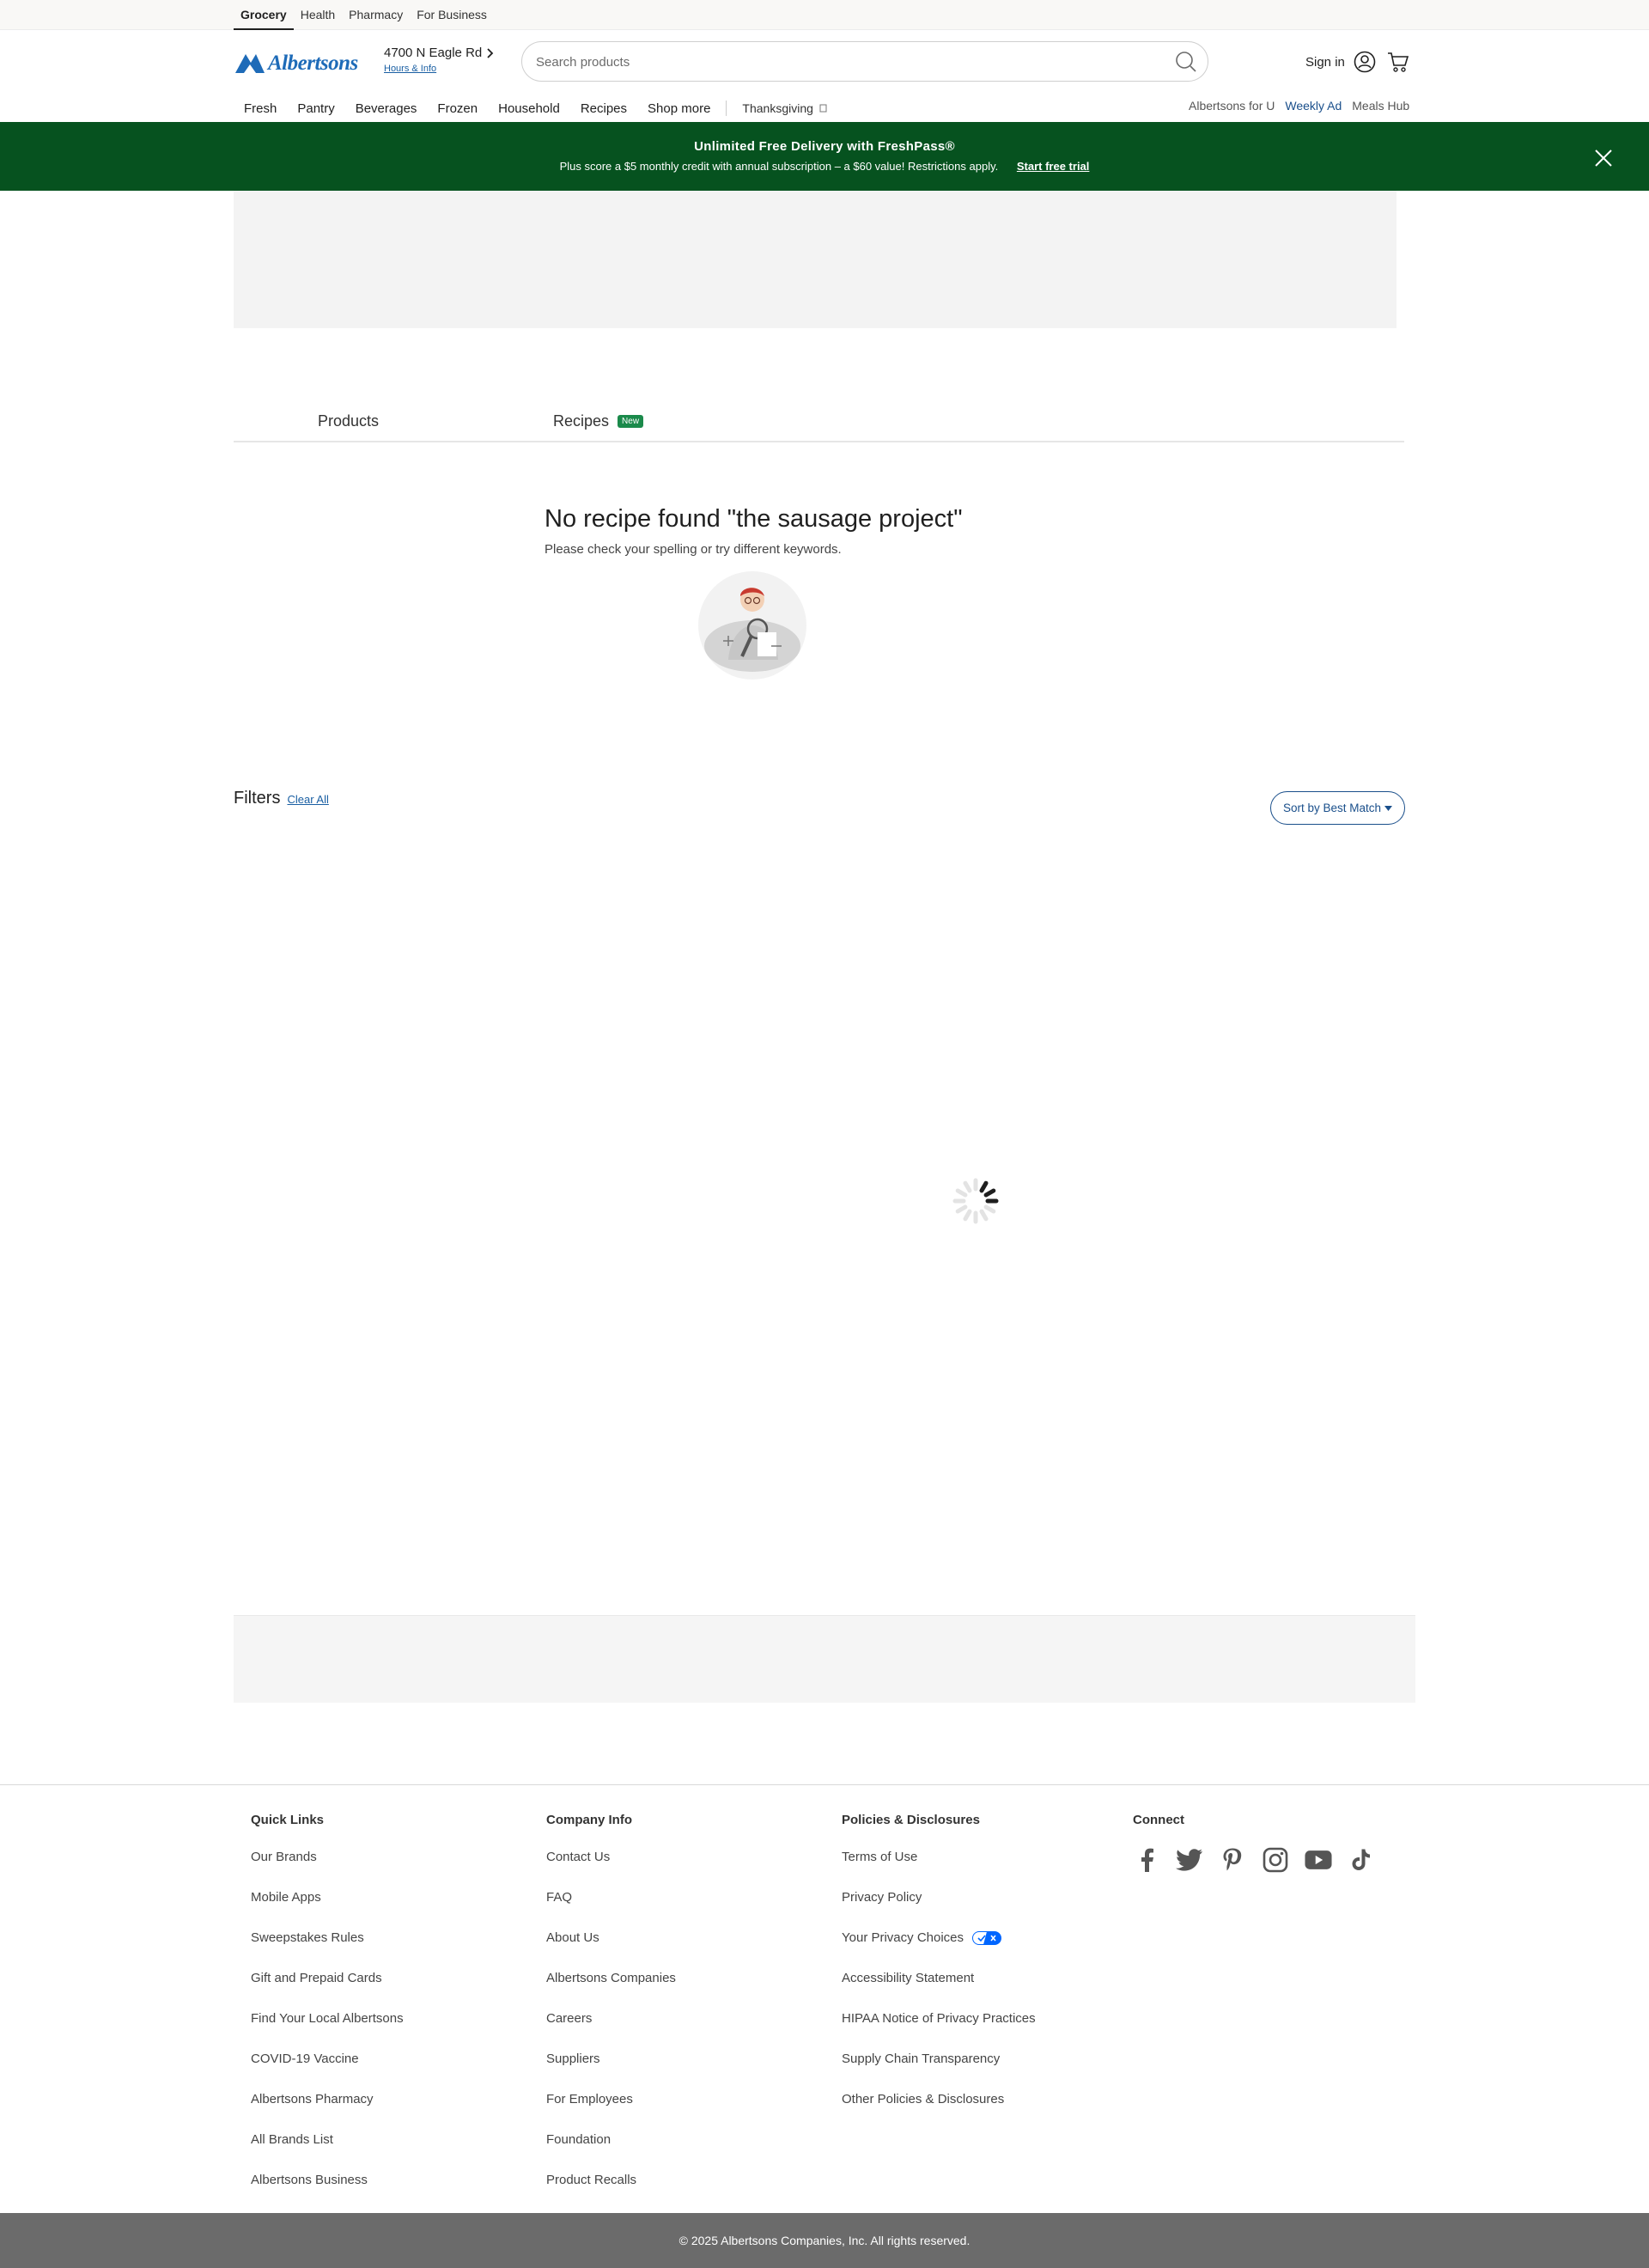  What do you see at coordinates (752, 625) in the screenshot?
I see `no-results-illustration-icon` at bounding box center [752, 625].